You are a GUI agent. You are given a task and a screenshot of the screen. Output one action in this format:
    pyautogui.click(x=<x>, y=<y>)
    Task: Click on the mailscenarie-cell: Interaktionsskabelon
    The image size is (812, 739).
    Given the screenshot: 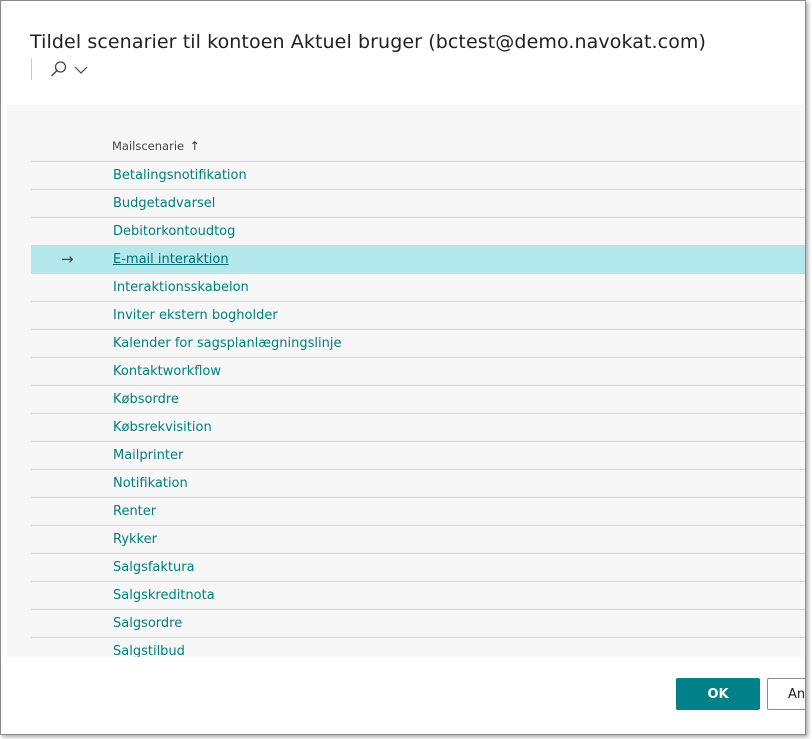 What is the action you would take?
    pyautogui.click(x=181, y=287)
    